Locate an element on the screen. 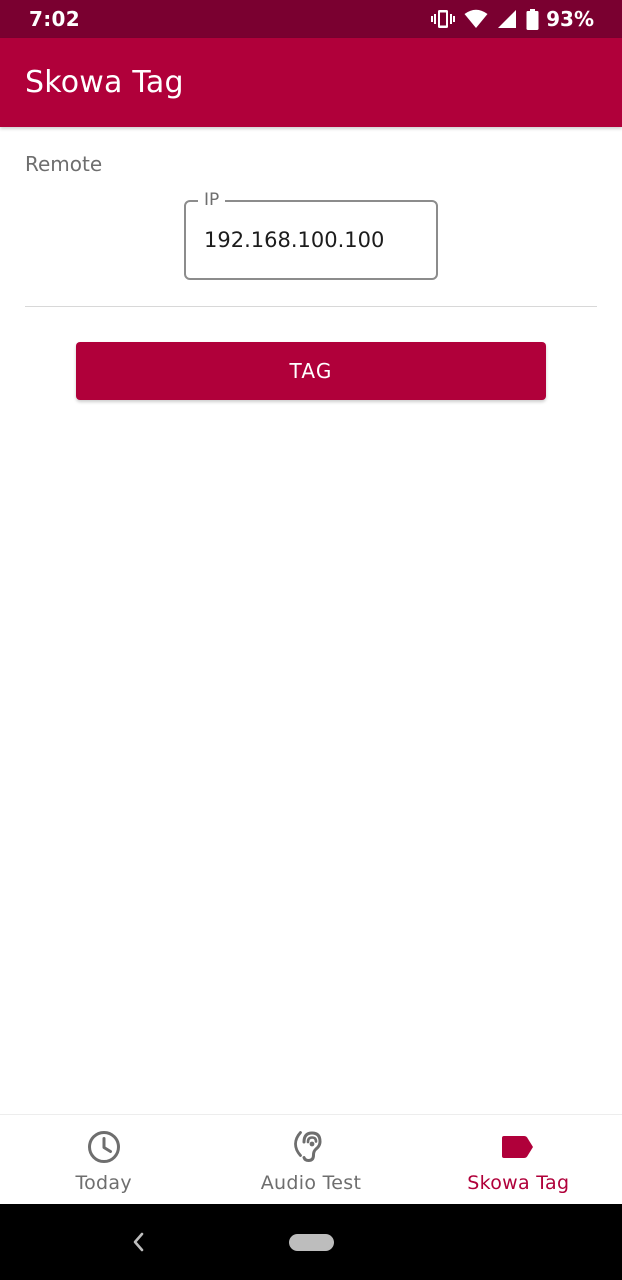  wifi-icon is located at coordinates (476, 19).